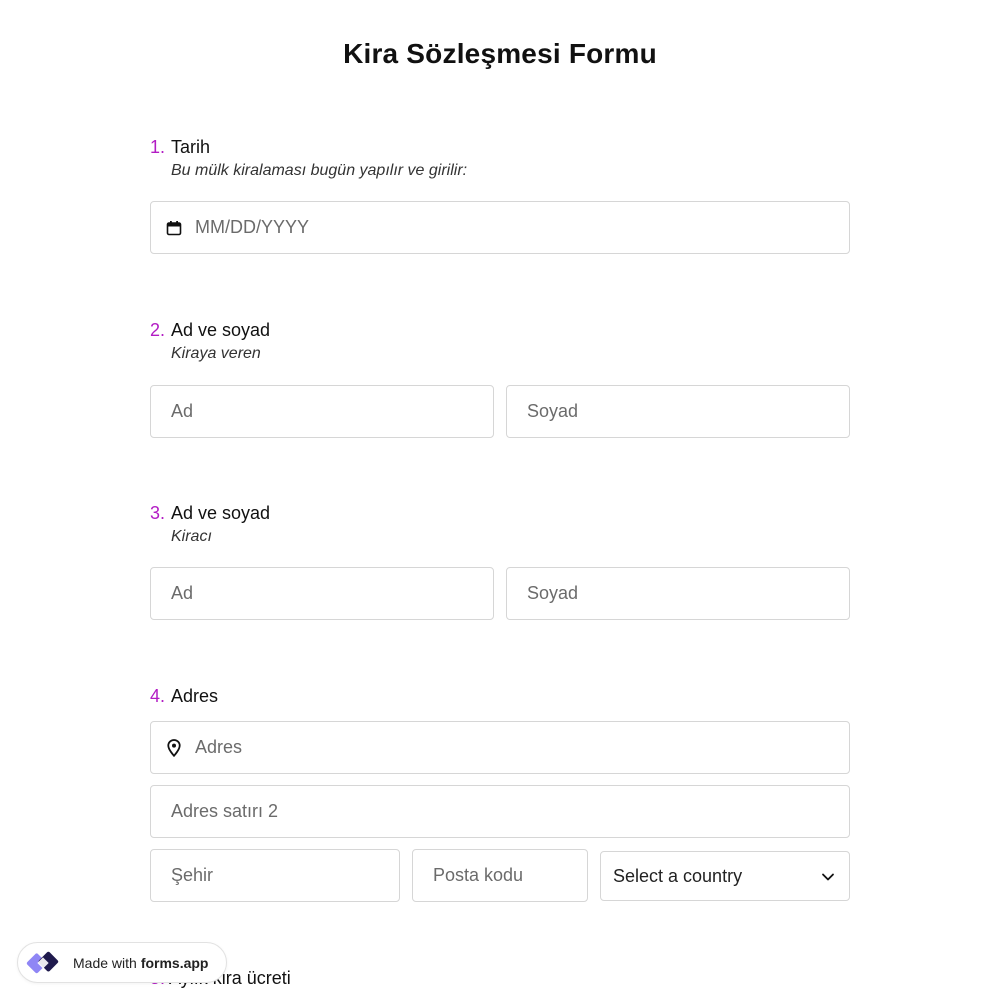  I want to click on question-label: Adres, so click(195, 696).